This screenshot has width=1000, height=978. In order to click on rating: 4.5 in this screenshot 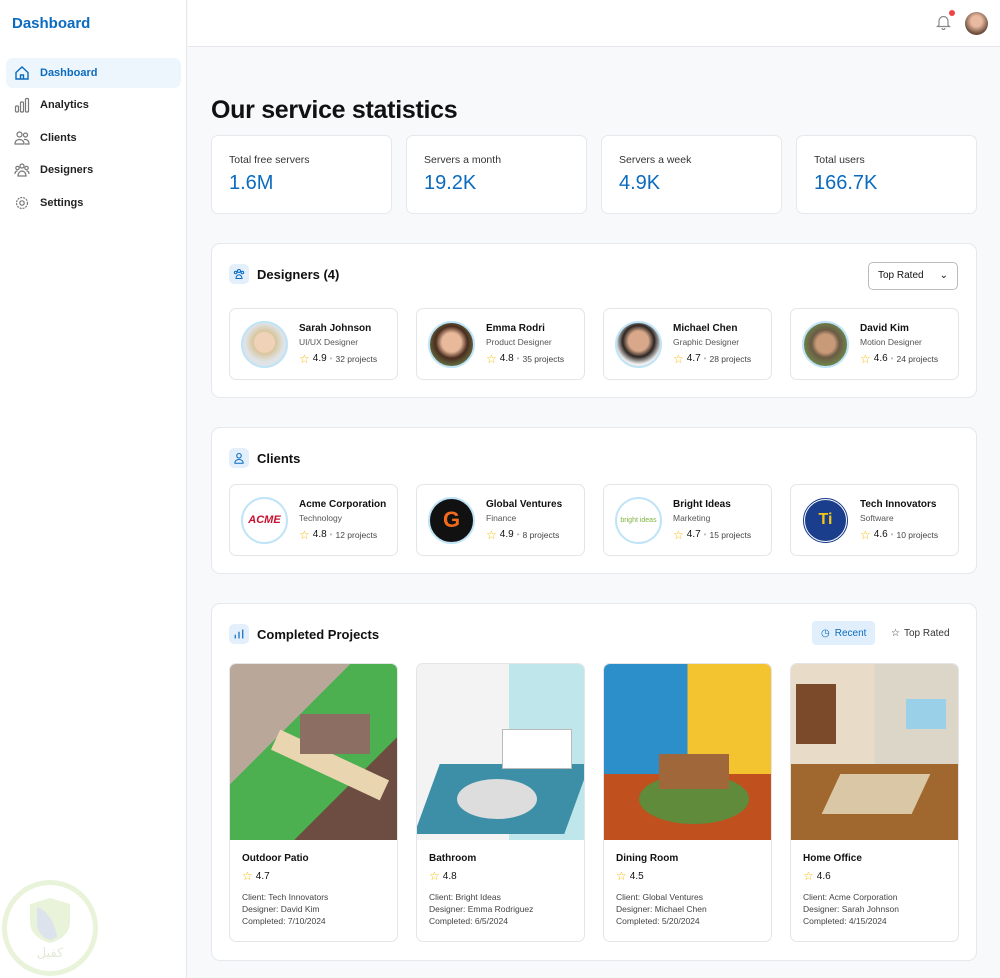, I will do `click(636, 876)`.